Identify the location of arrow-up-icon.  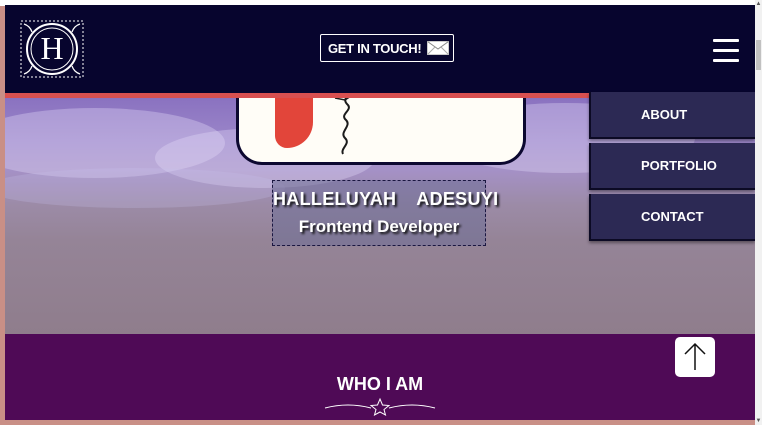
(695, 356).